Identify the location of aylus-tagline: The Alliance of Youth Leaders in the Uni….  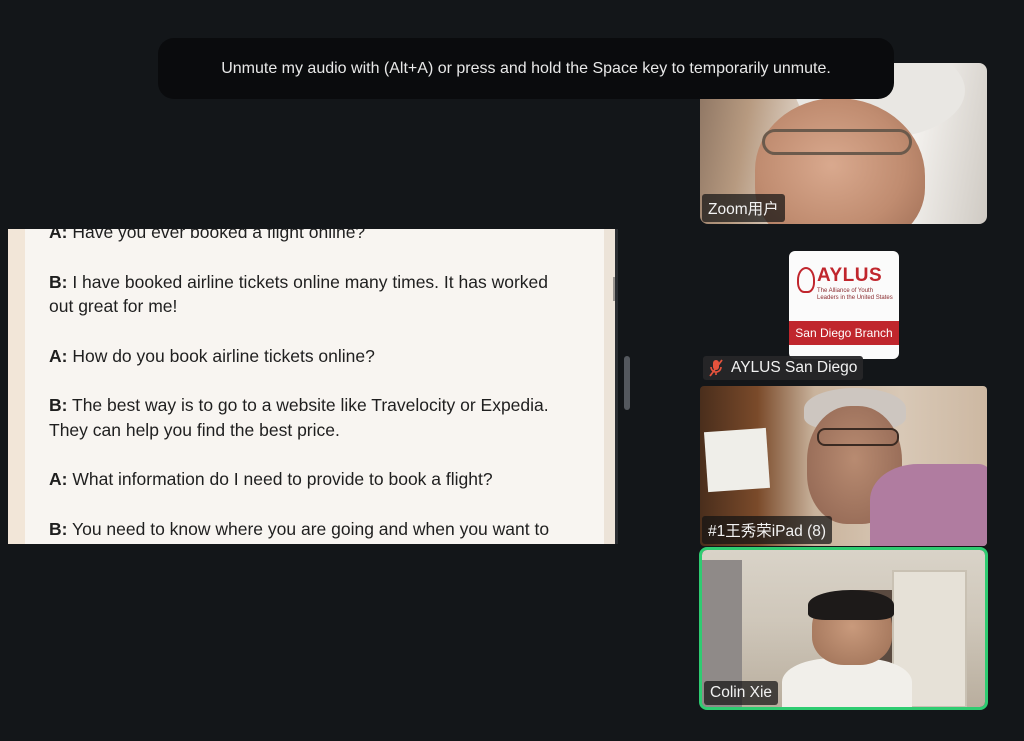
(855, 294).